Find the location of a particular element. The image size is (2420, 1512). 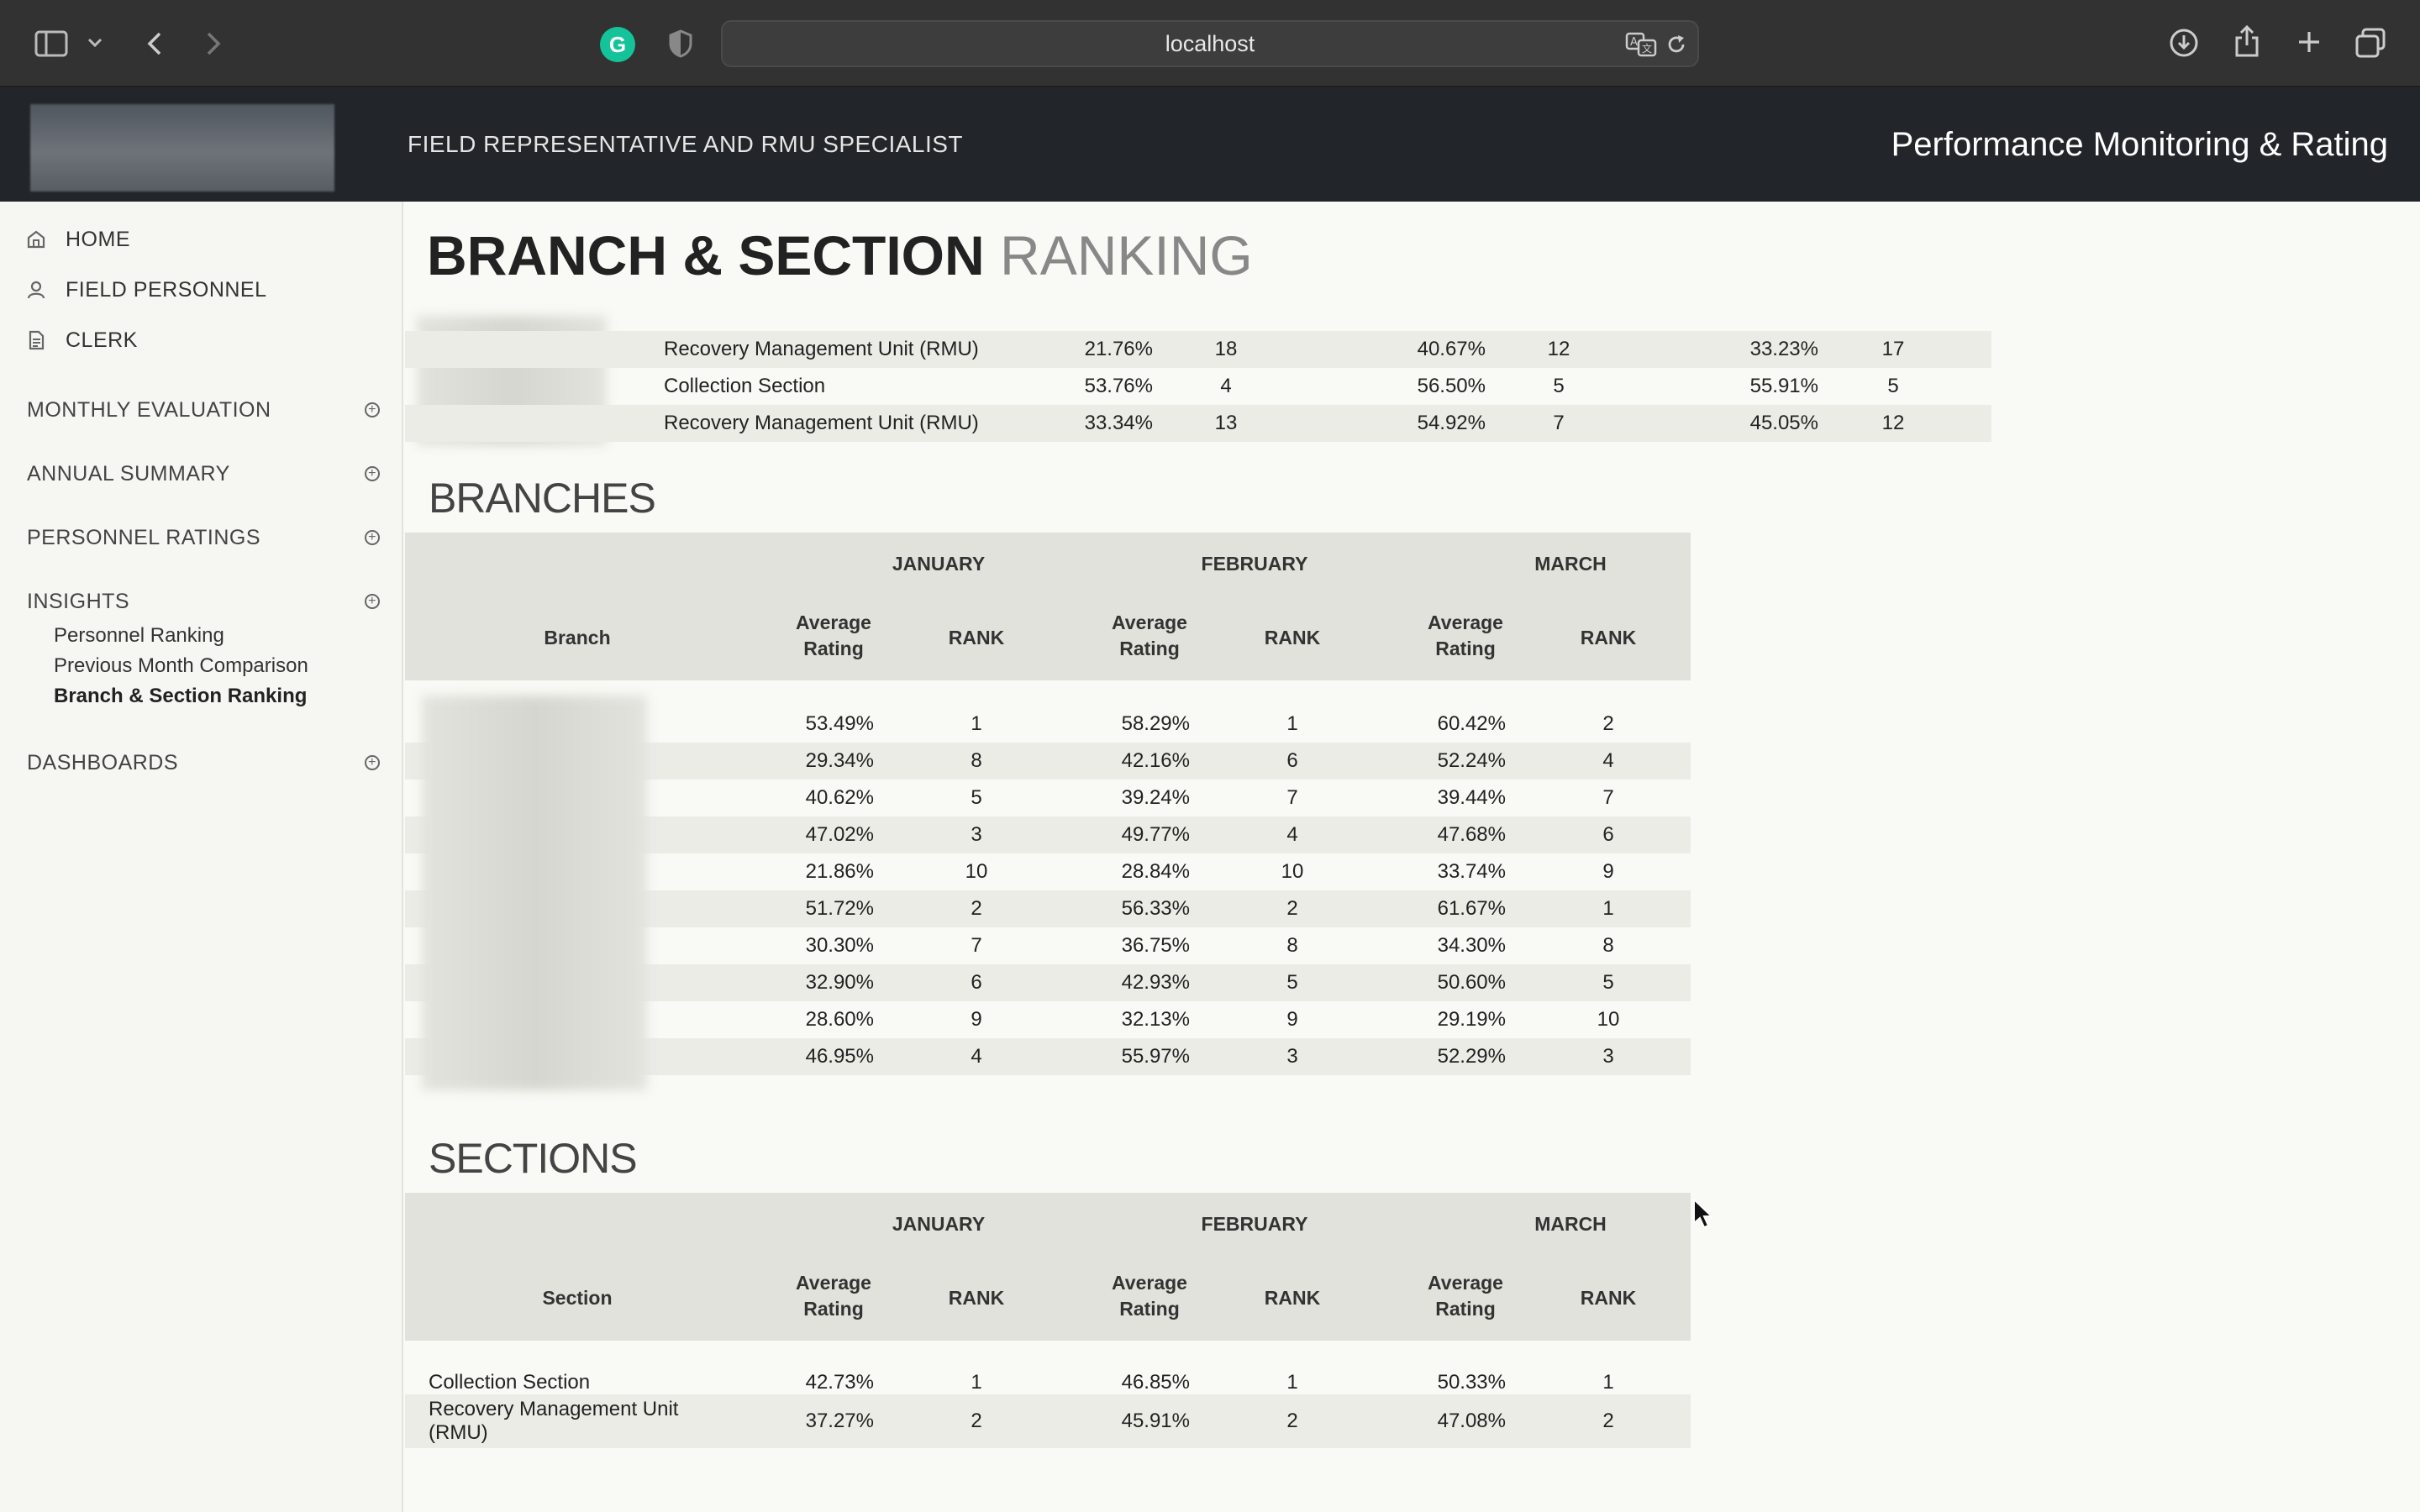

feb-average: 49.77% is located at coordinates (1155, 834).